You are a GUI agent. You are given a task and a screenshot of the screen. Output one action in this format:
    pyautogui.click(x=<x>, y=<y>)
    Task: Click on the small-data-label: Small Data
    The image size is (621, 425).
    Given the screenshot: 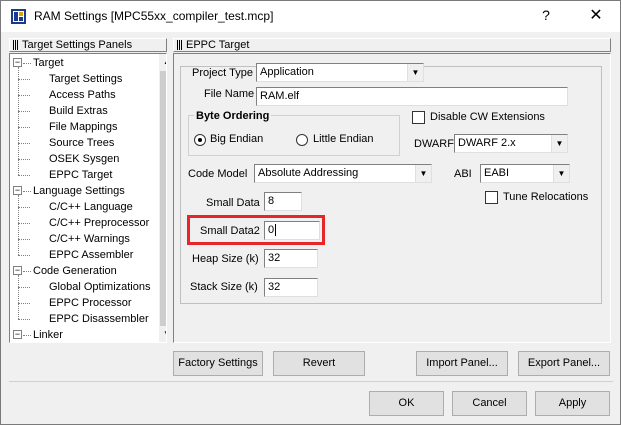 What is the action you would take?
    pyautogui.click(x=233, y=203)
    